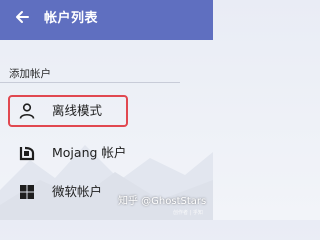 The image size is (320, 240). I want to click on user-icon, so click(27, 111).